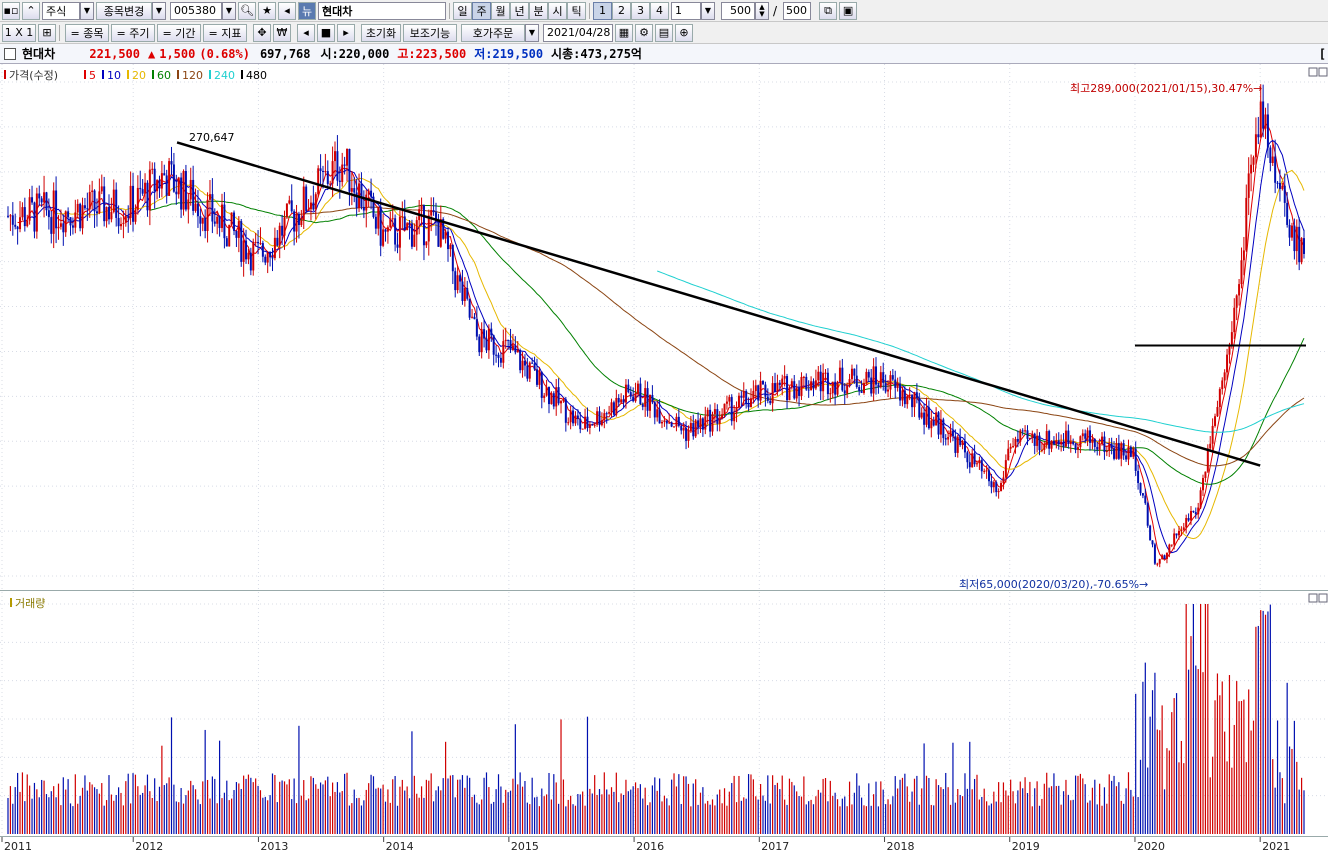  I want to click on play-icon: ▸, so click(346, 32).